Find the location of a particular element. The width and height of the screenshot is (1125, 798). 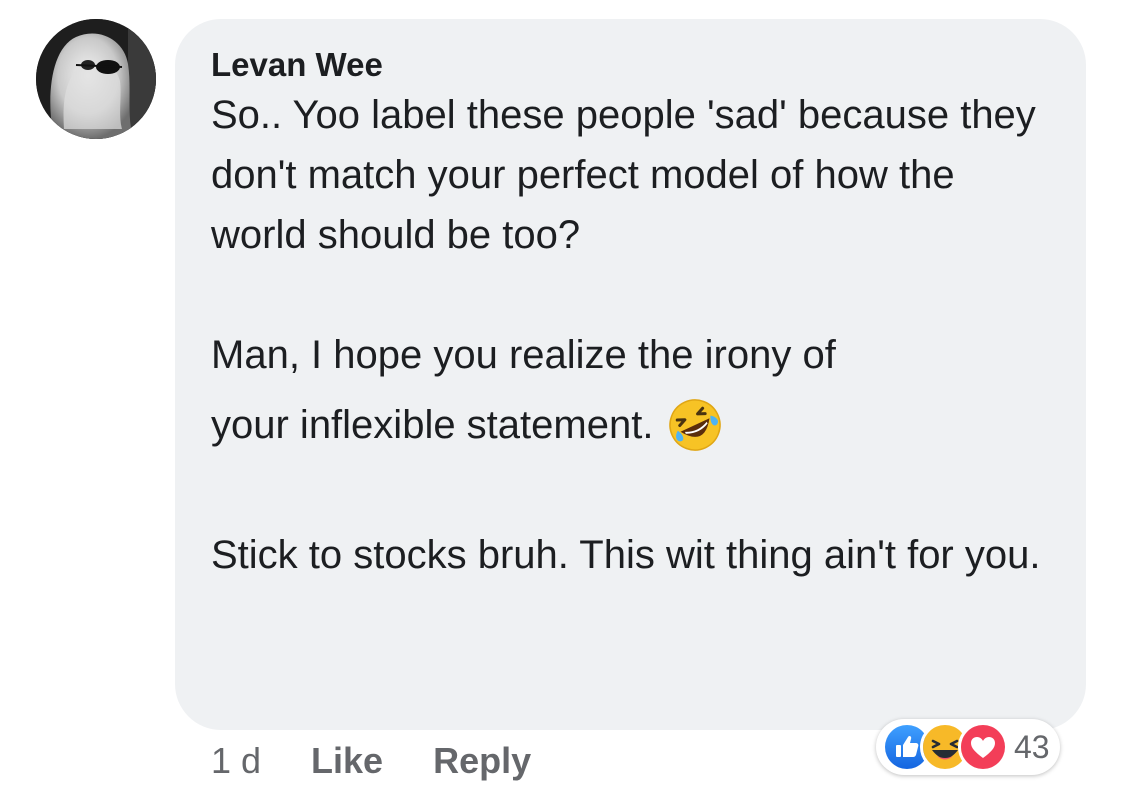

like-button: Like is located at coordinates (347, 761).